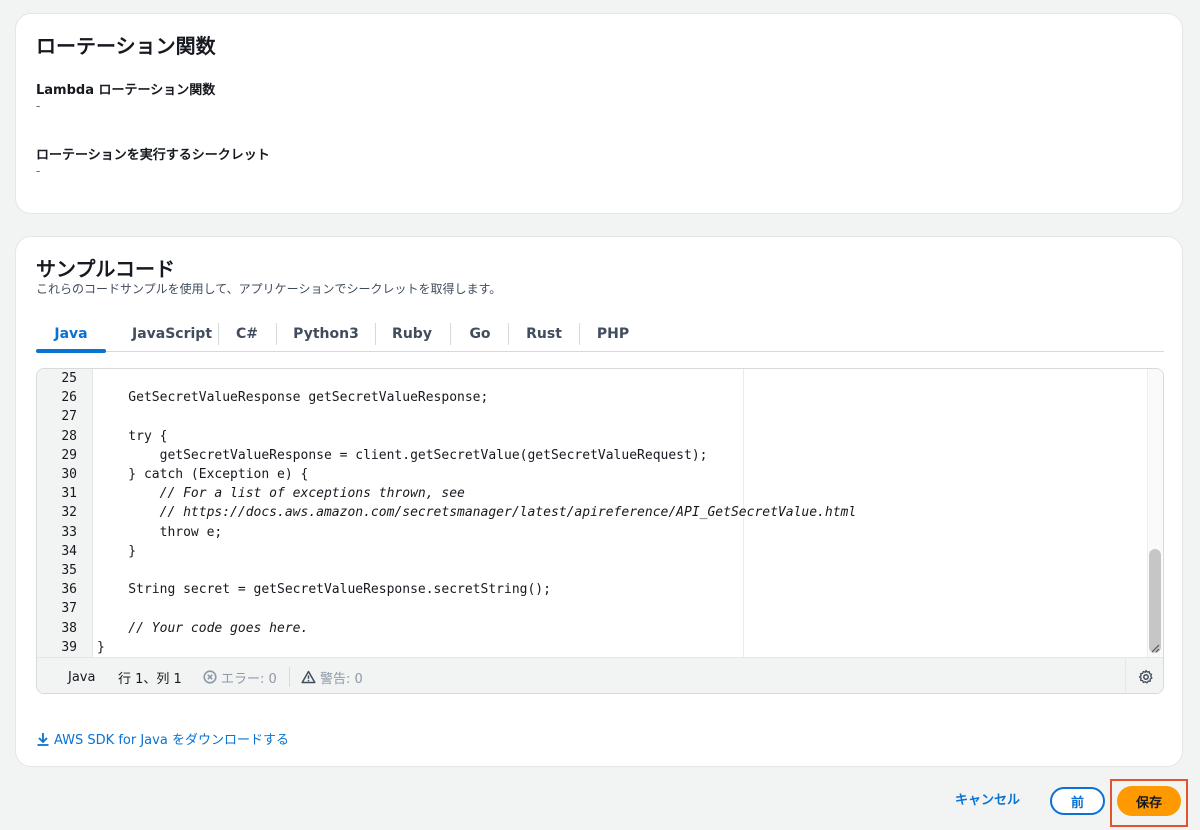 This screenshot has height=830, width=1200. Describe the element at coordinates (1155, 513) in the screenshot. I see `editor-scrollbar` at that location.